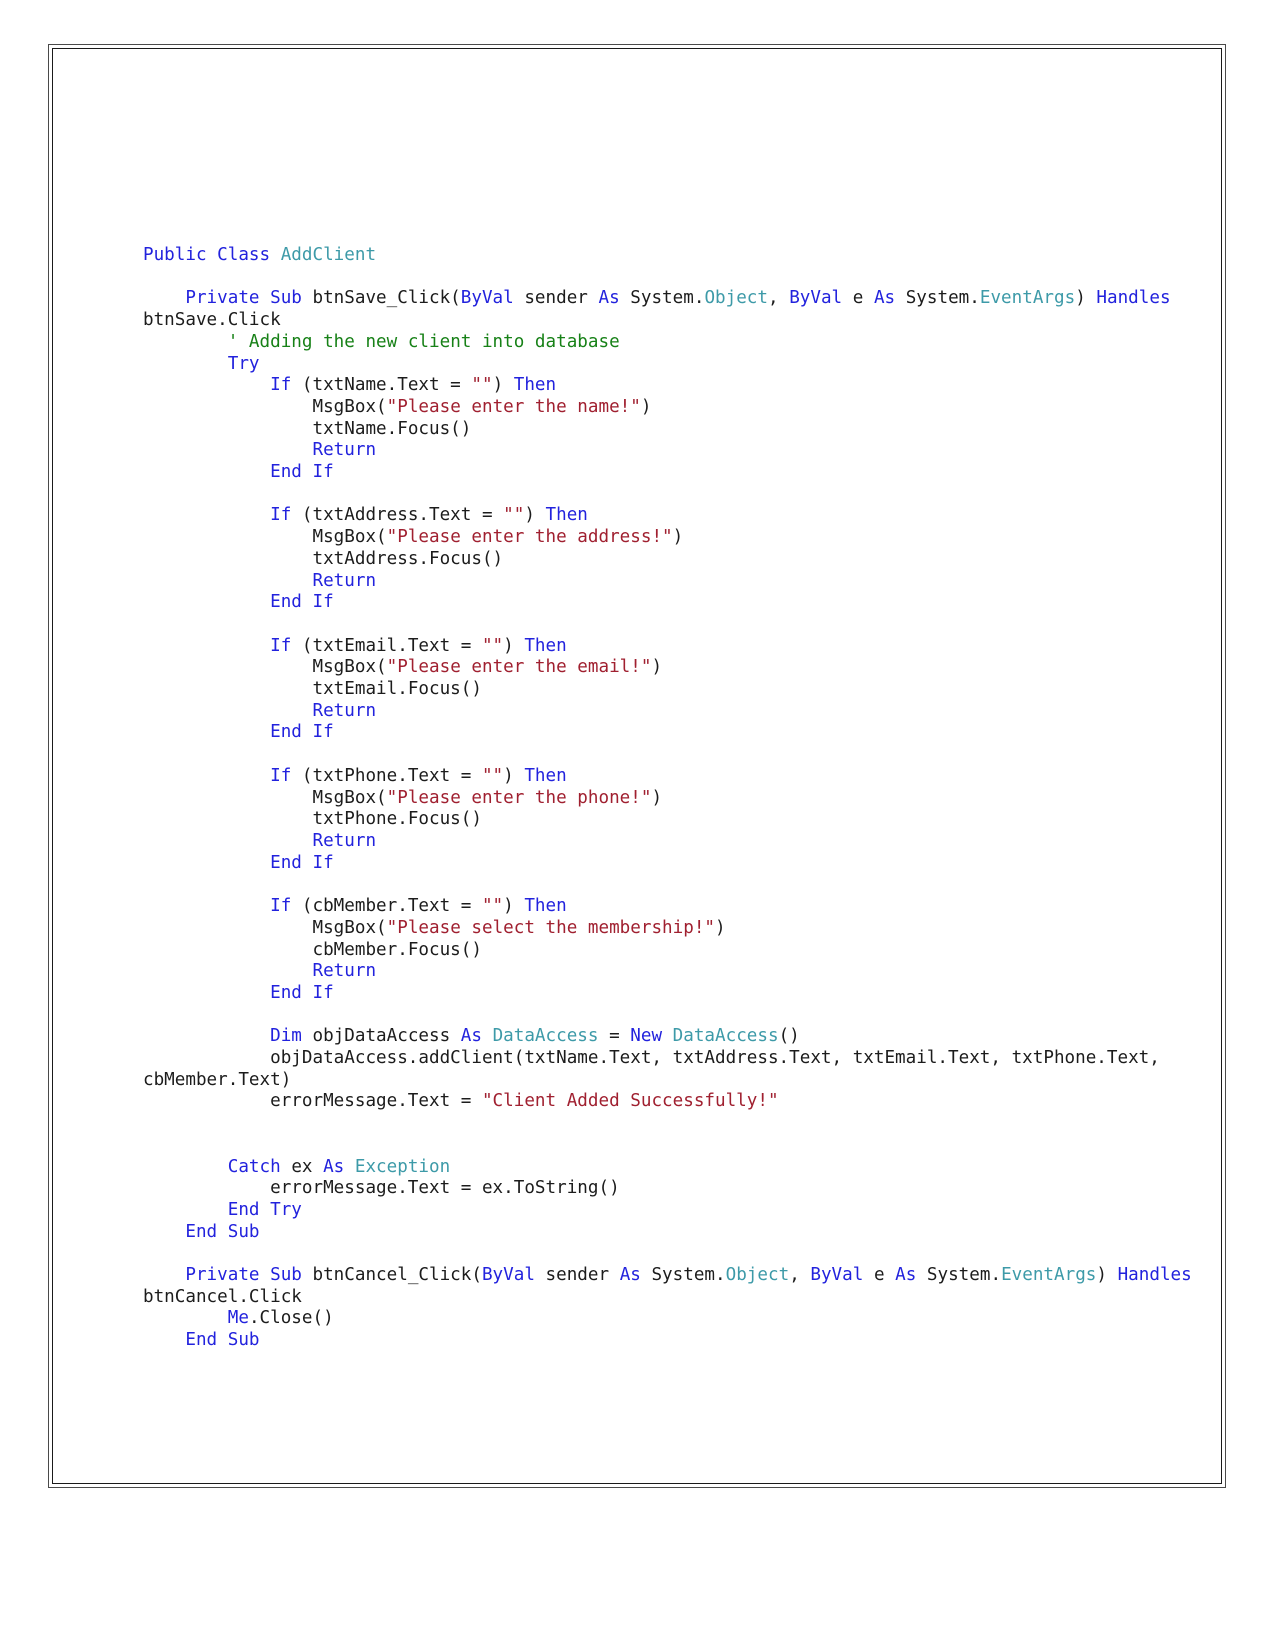  What do you see at coordinates (789, 1036) in the screenshot?
I see `code-token-pln: ()` at bounding box center [789, 1036].